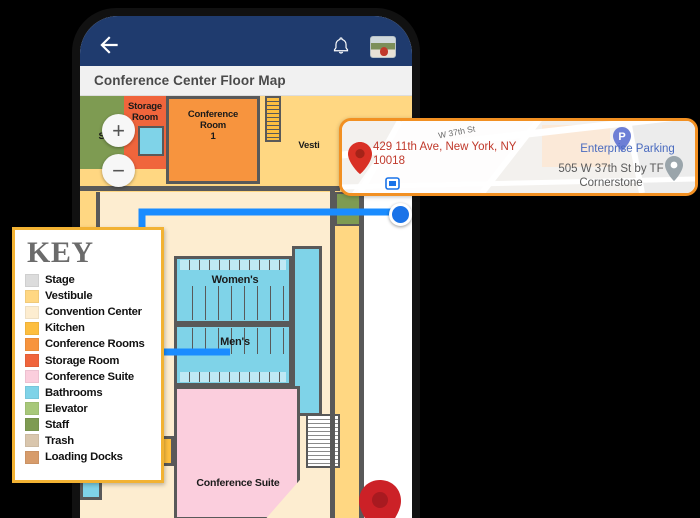 This screenshot has height=518, width=700. What do you see at coordinates (237, 452) in the screenshot?
I see `region-conference-suite` at bounding box center [237, 452].